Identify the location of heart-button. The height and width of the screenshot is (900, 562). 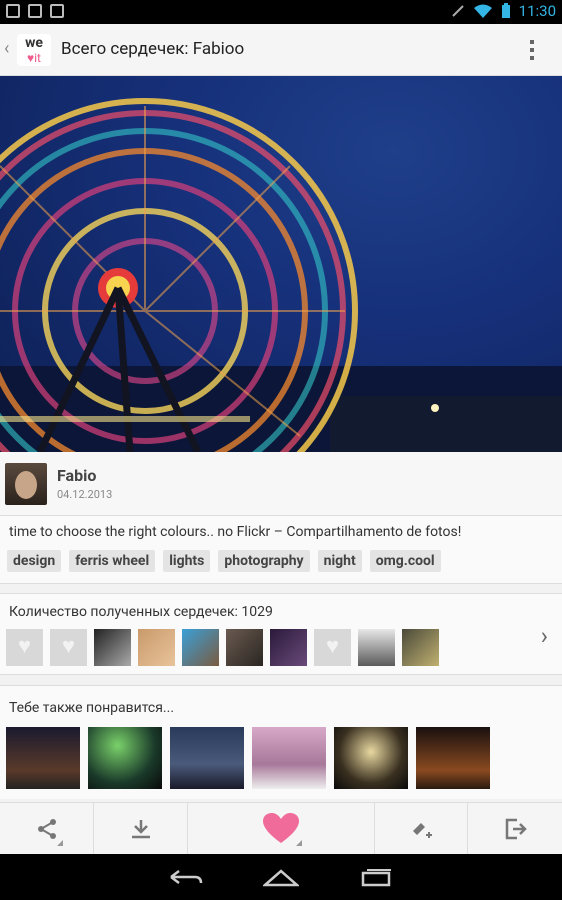
(281, 828).